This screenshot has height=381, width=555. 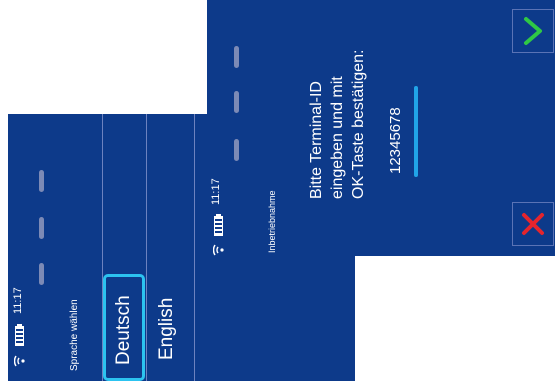 I want to click on ok-button, so click(x=533, y=31).